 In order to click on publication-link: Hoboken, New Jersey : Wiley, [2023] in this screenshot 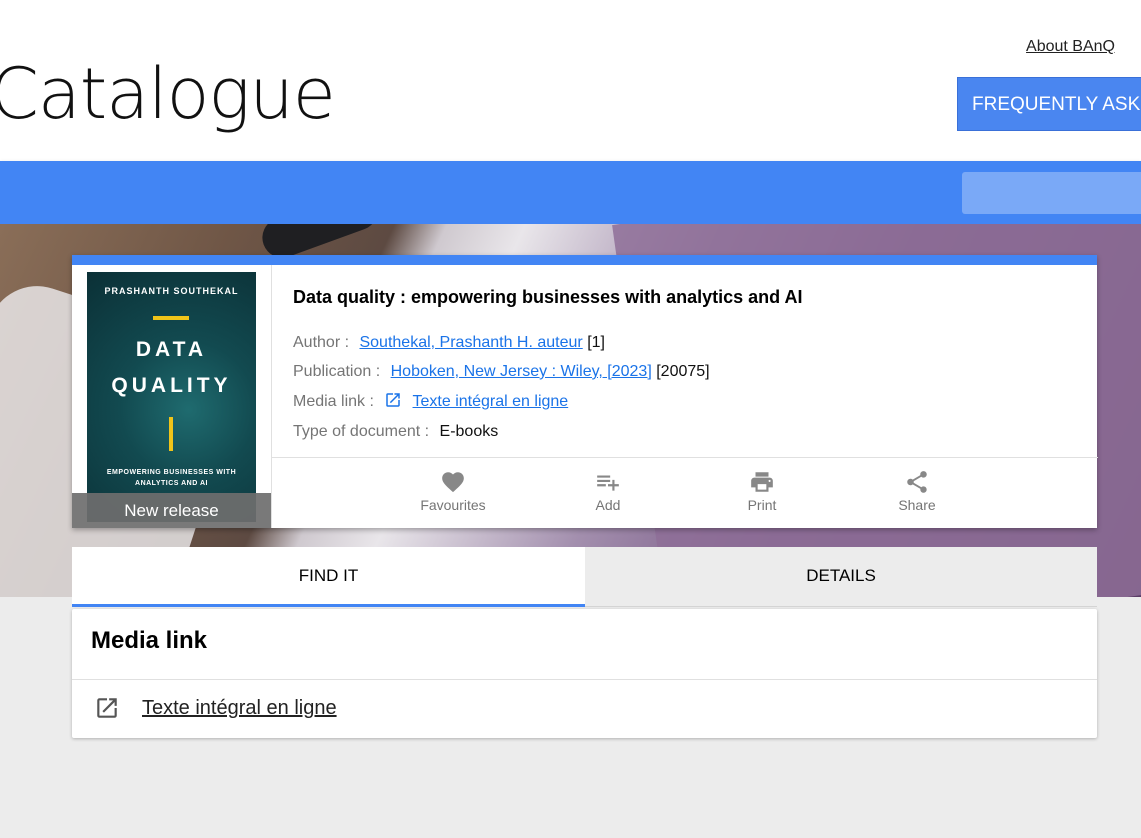, I will do `click(521, 371)`.